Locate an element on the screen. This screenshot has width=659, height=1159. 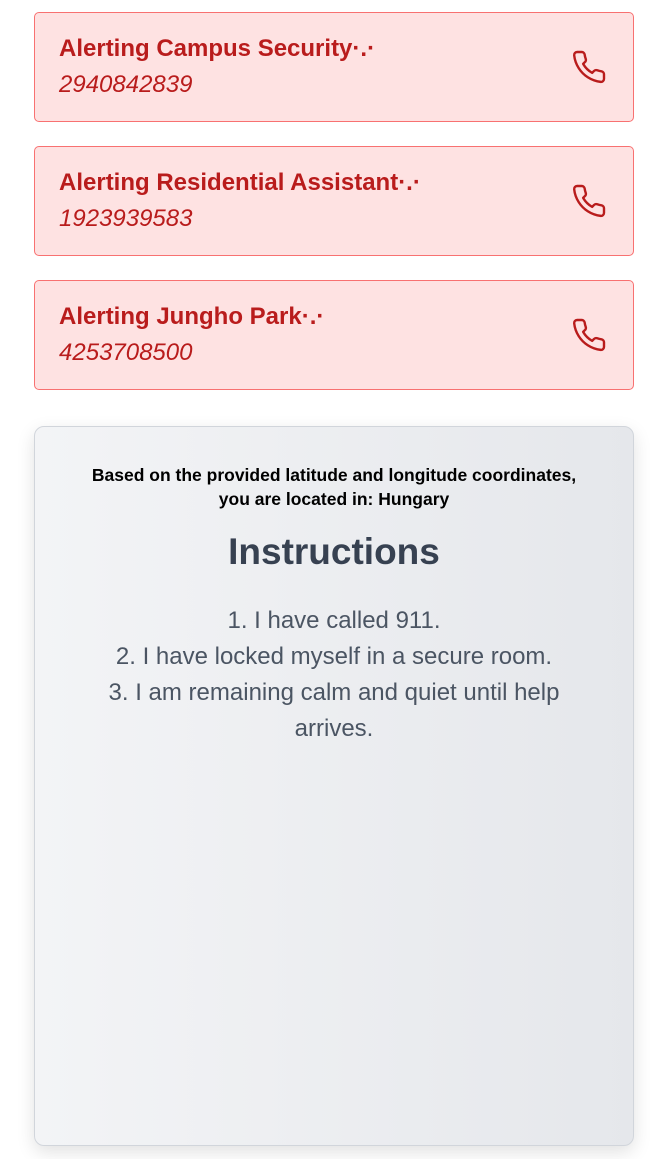
instructions-title: Instructions is located at coordinates (334, 551).